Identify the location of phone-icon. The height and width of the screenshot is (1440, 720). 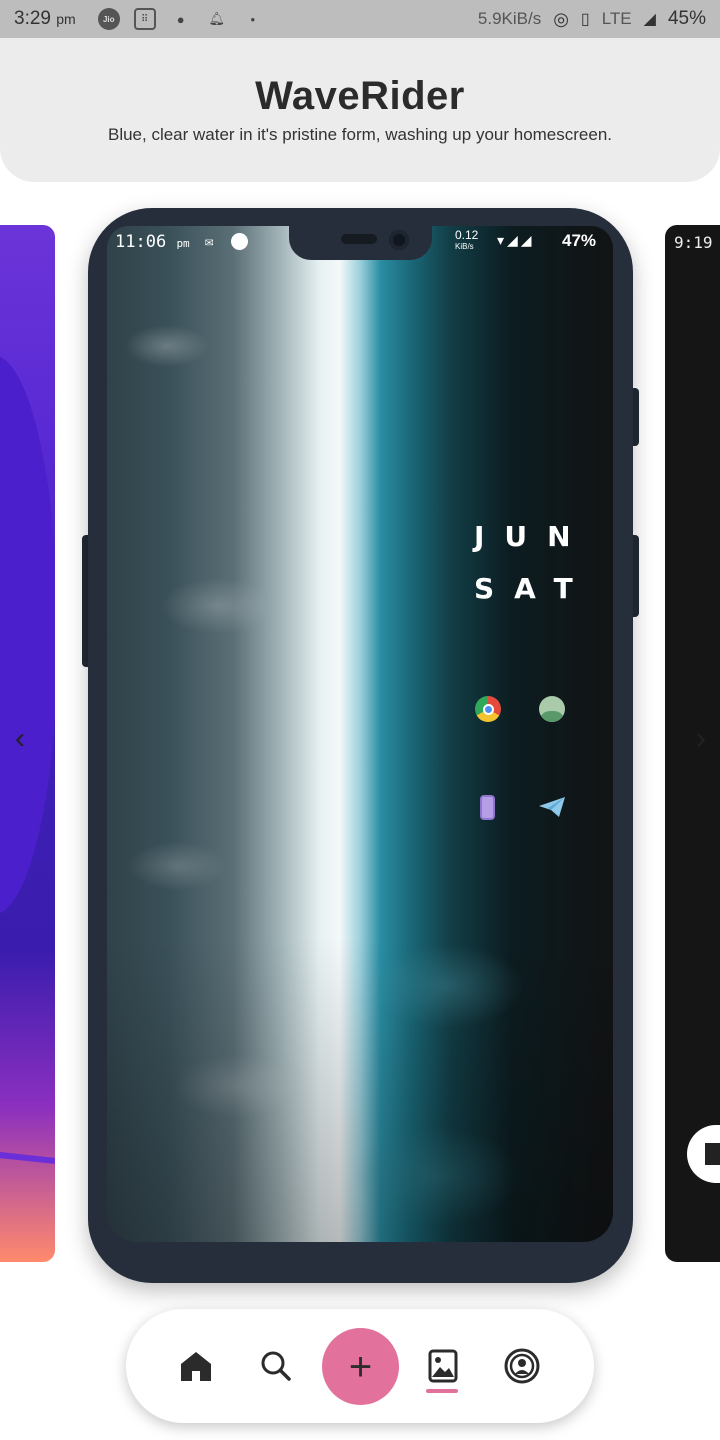
(487, 807).